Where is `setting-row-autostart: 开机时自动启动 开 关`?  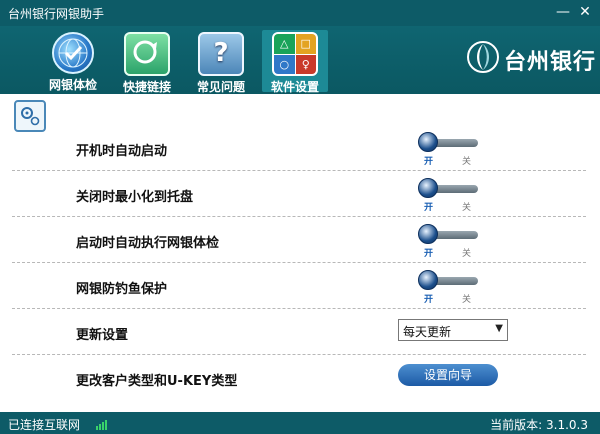
setting-row-autostart: 开机时自动启动 开 关 is located at coordinates (299, 148).